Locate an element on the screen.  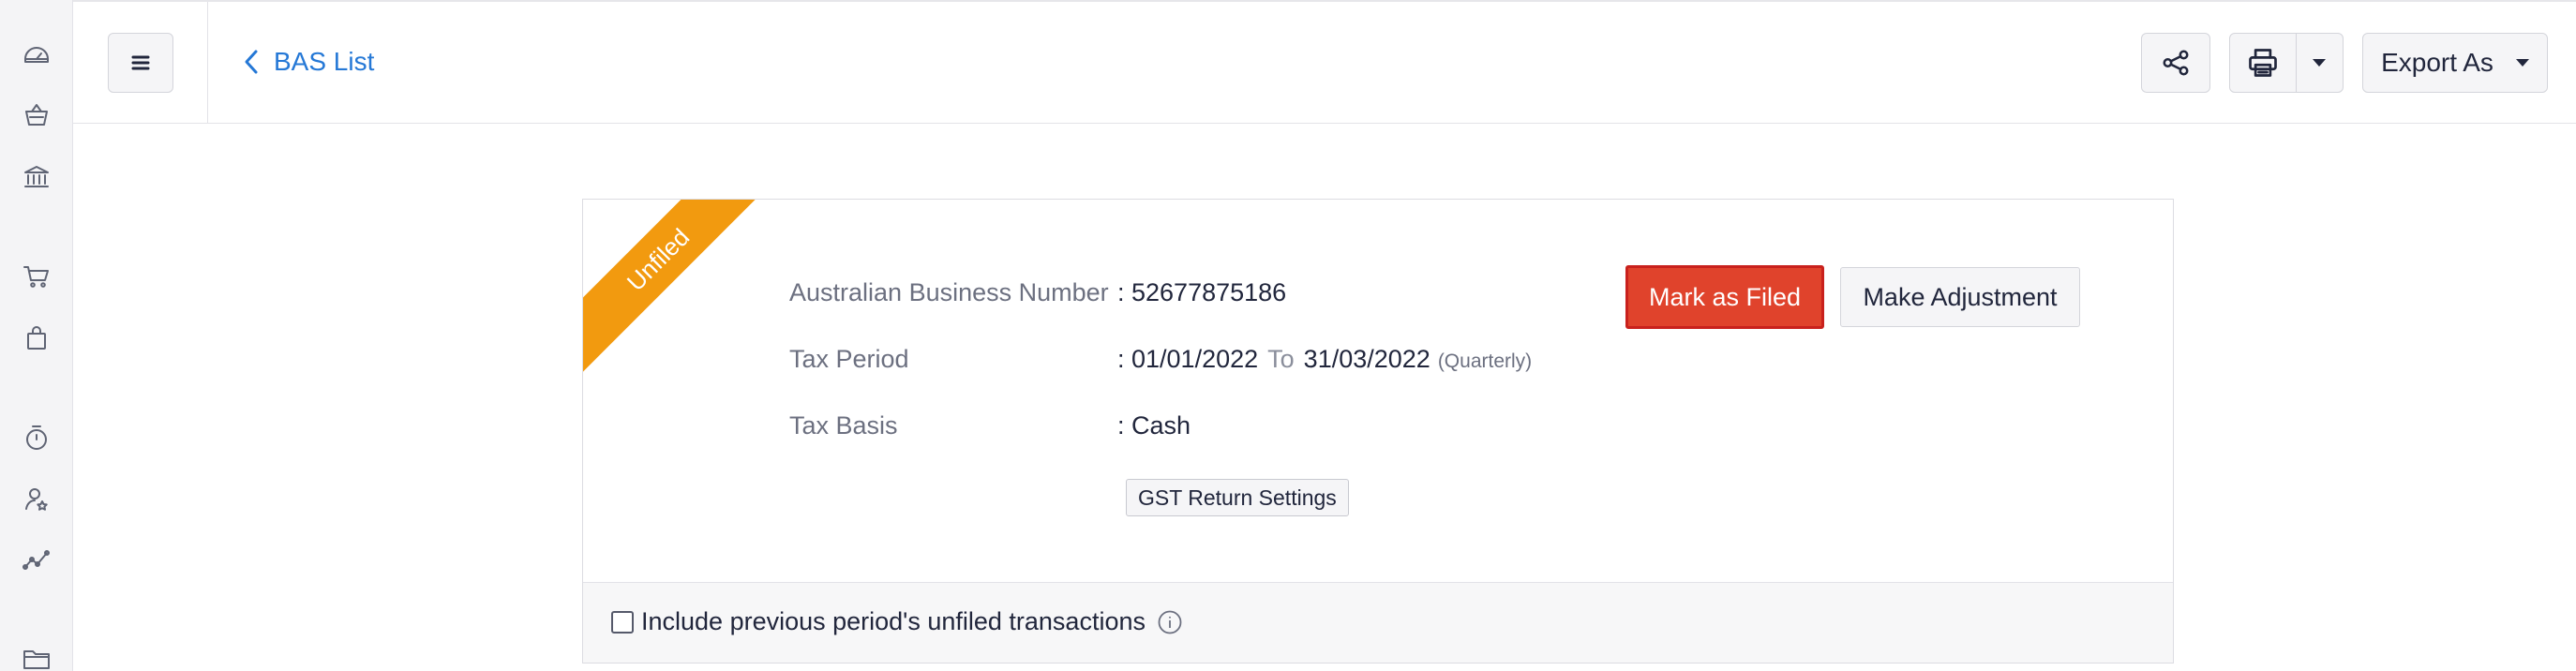
share-icon is located at coordinates (2176, 63).